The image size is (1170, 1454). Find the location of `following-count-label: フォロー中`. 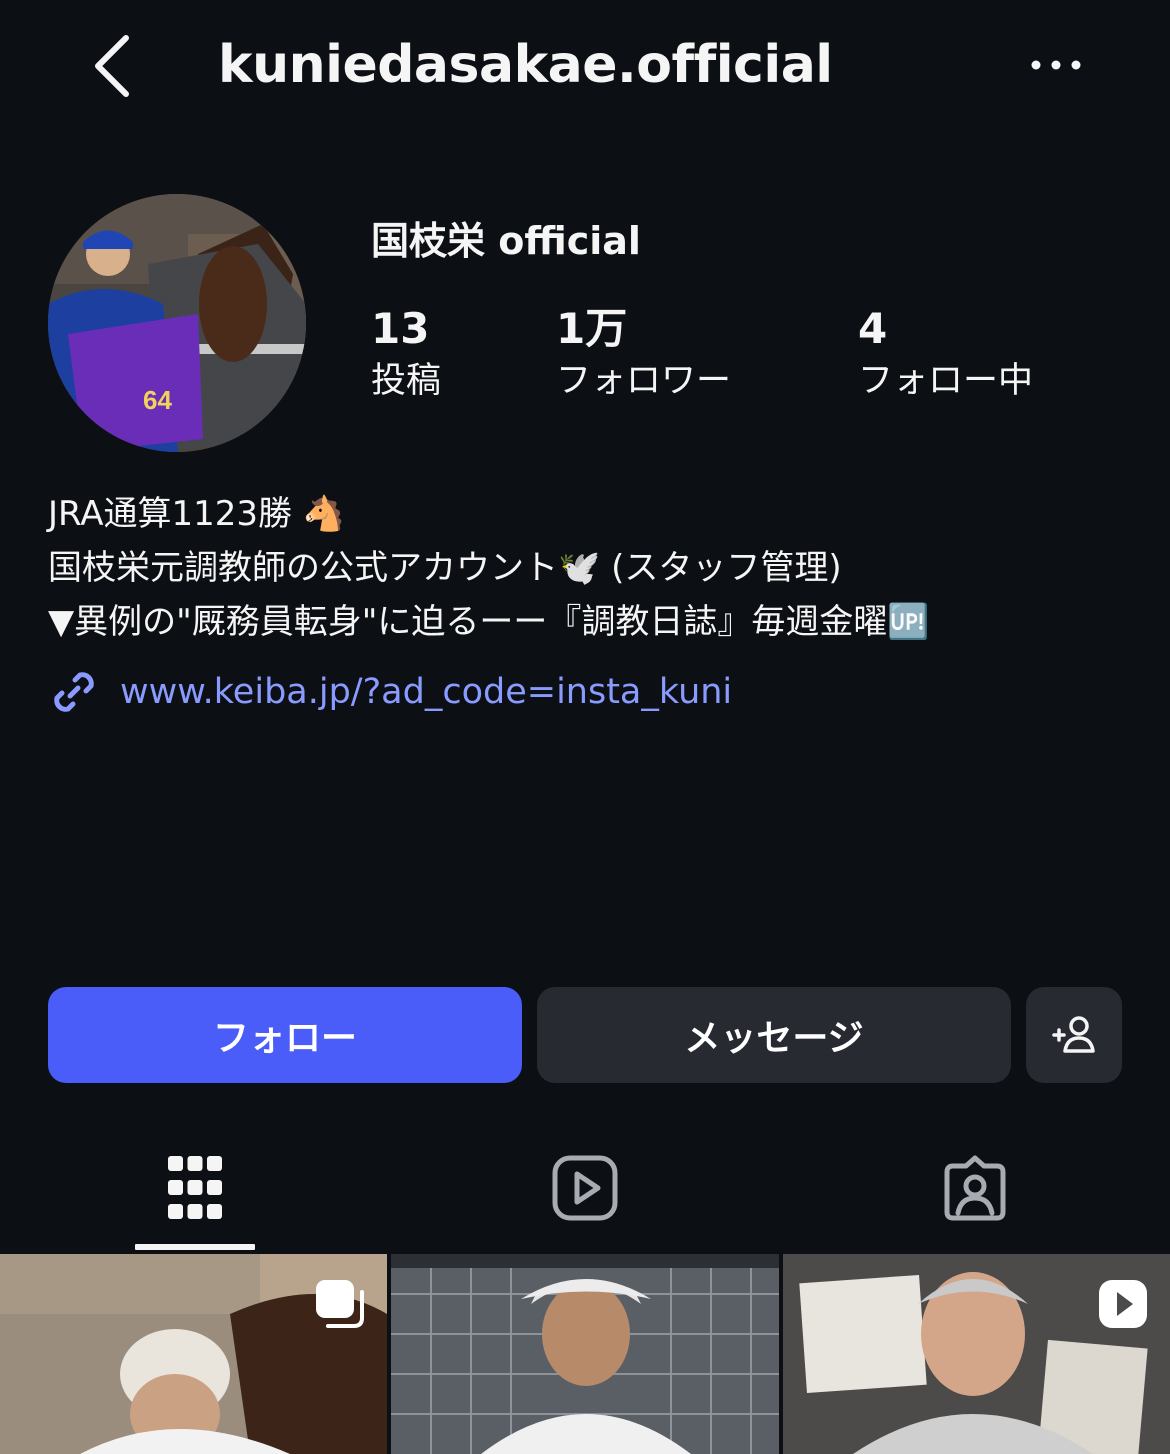

following-count-label: フォロー中 is located at coordinates (946, 381).